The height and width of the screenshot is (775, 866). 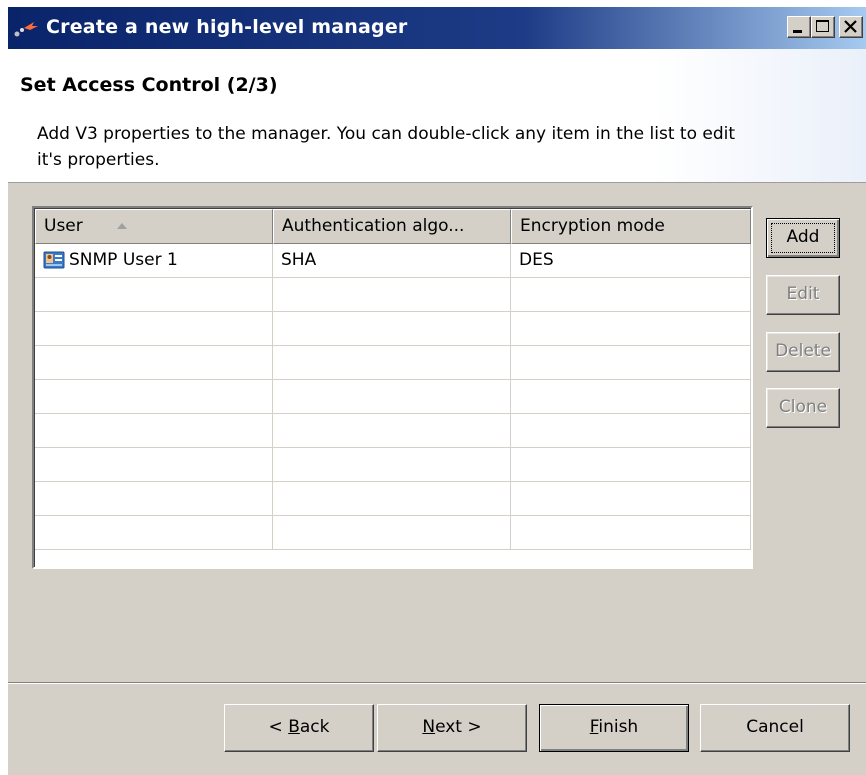 I want to click on back-button: < Back, so click(x=299, y=728).